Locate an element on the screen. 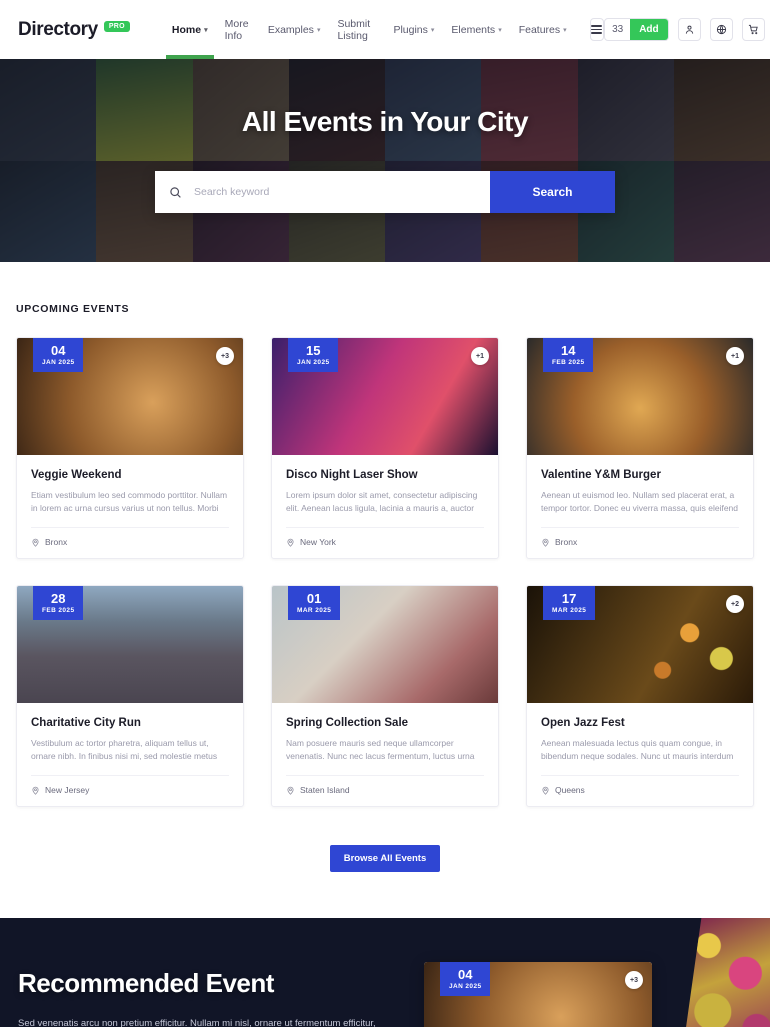 The height and width of the screenshot is (1027, 770). event-month-year: MAR 2025 is located at coordinates (569, 610).